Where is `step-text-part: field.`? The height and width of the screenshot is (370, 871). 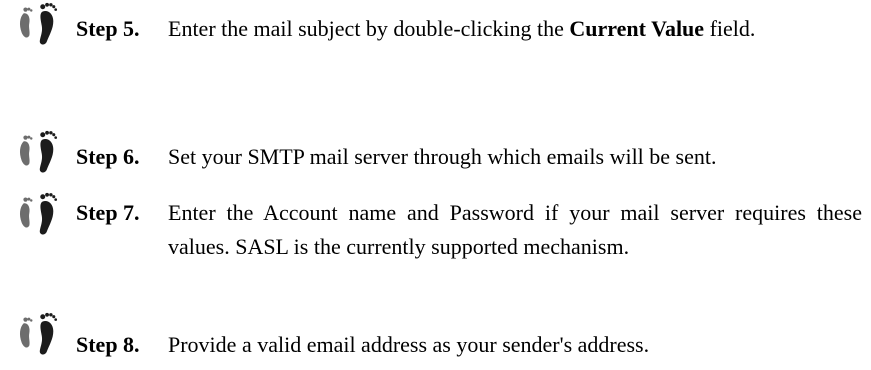
step-text-part: field. is located at coordinates (730, 28).